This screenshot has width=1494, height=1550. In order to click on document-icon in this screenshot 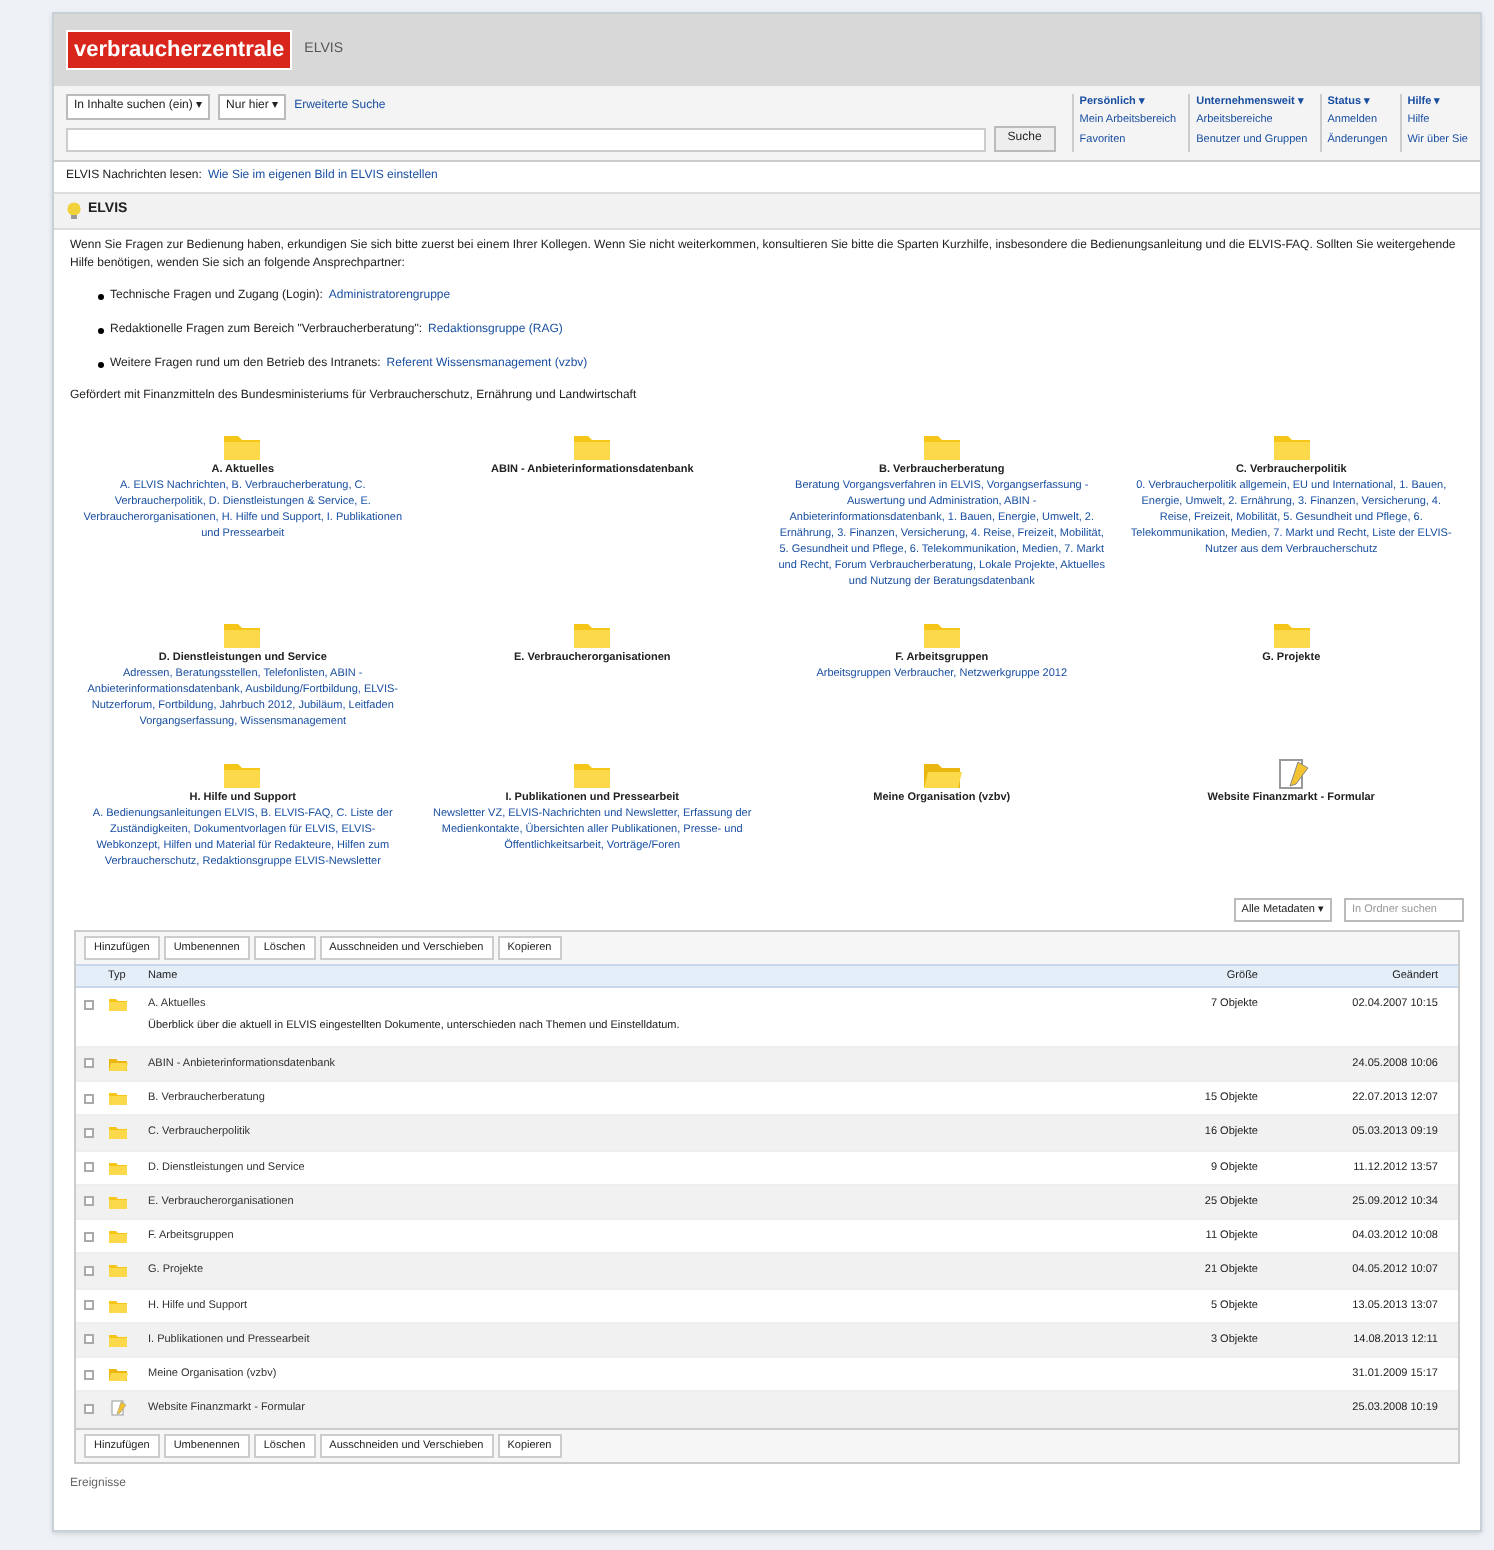, I will do `click(118, 1408)`.